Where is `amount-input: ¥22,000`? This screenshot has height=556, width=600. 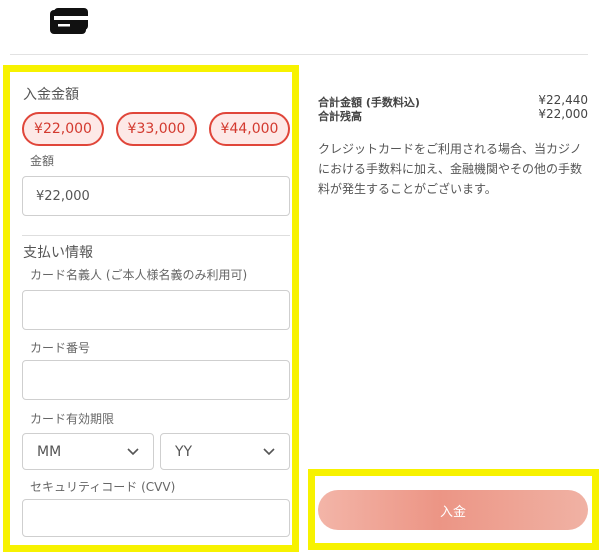 amount-input: ¥22,000 is located at coordinates (156, 196).